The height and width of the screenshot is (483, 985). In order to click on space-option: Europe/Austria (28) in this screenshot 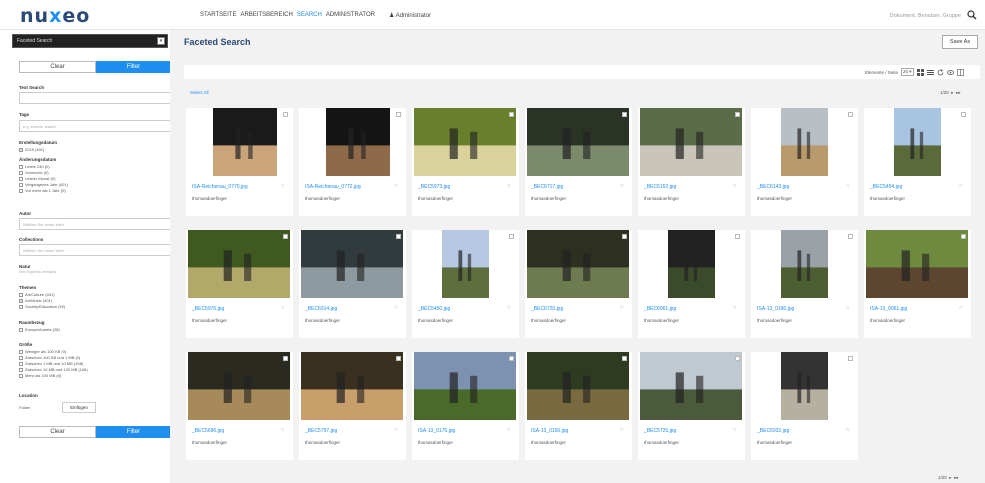, I will do `click(39, 329)`.